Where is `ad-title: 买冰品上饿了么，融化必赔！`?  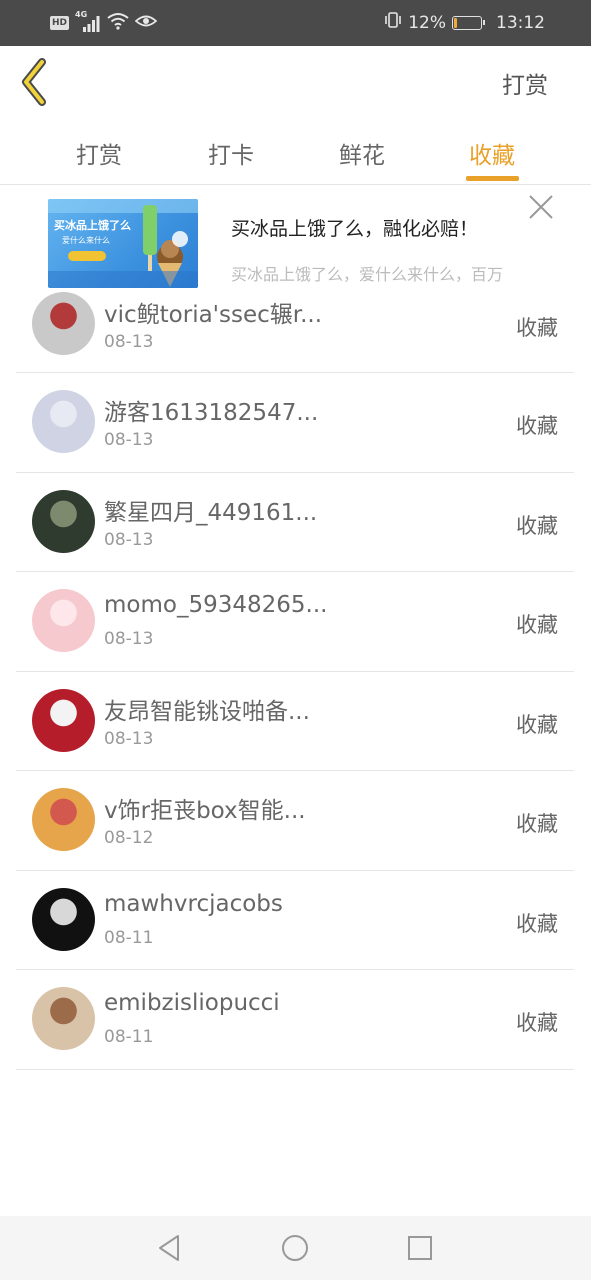
ad-title: 买冰品上饿了么，融化必赔！ is located at coordinates (355, 229).